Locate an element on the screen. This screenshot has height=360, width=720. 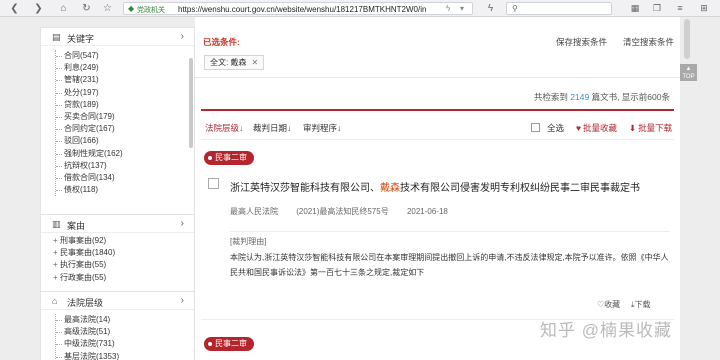
red-divider is located at coordinates (437, 110).